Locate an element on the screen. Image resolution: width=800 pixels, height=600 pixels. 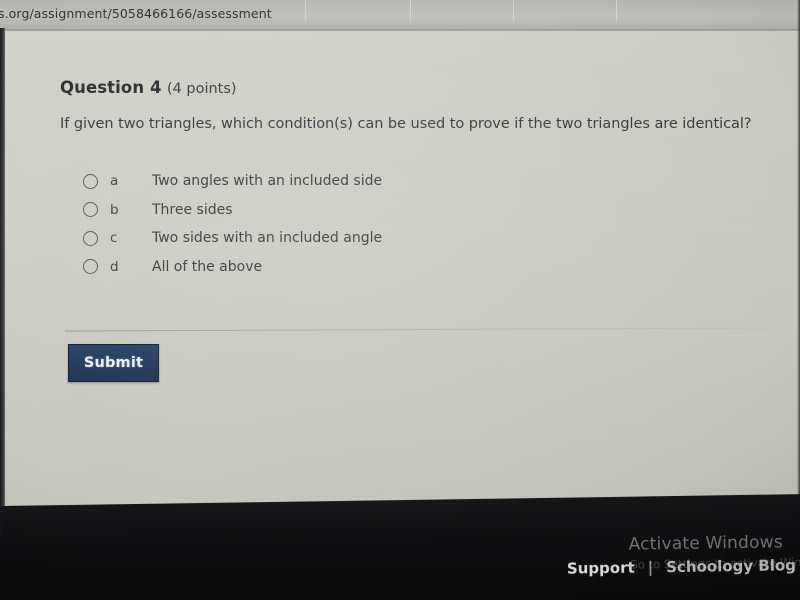
monitor-left-bezel is located at coordinates (2, 284).